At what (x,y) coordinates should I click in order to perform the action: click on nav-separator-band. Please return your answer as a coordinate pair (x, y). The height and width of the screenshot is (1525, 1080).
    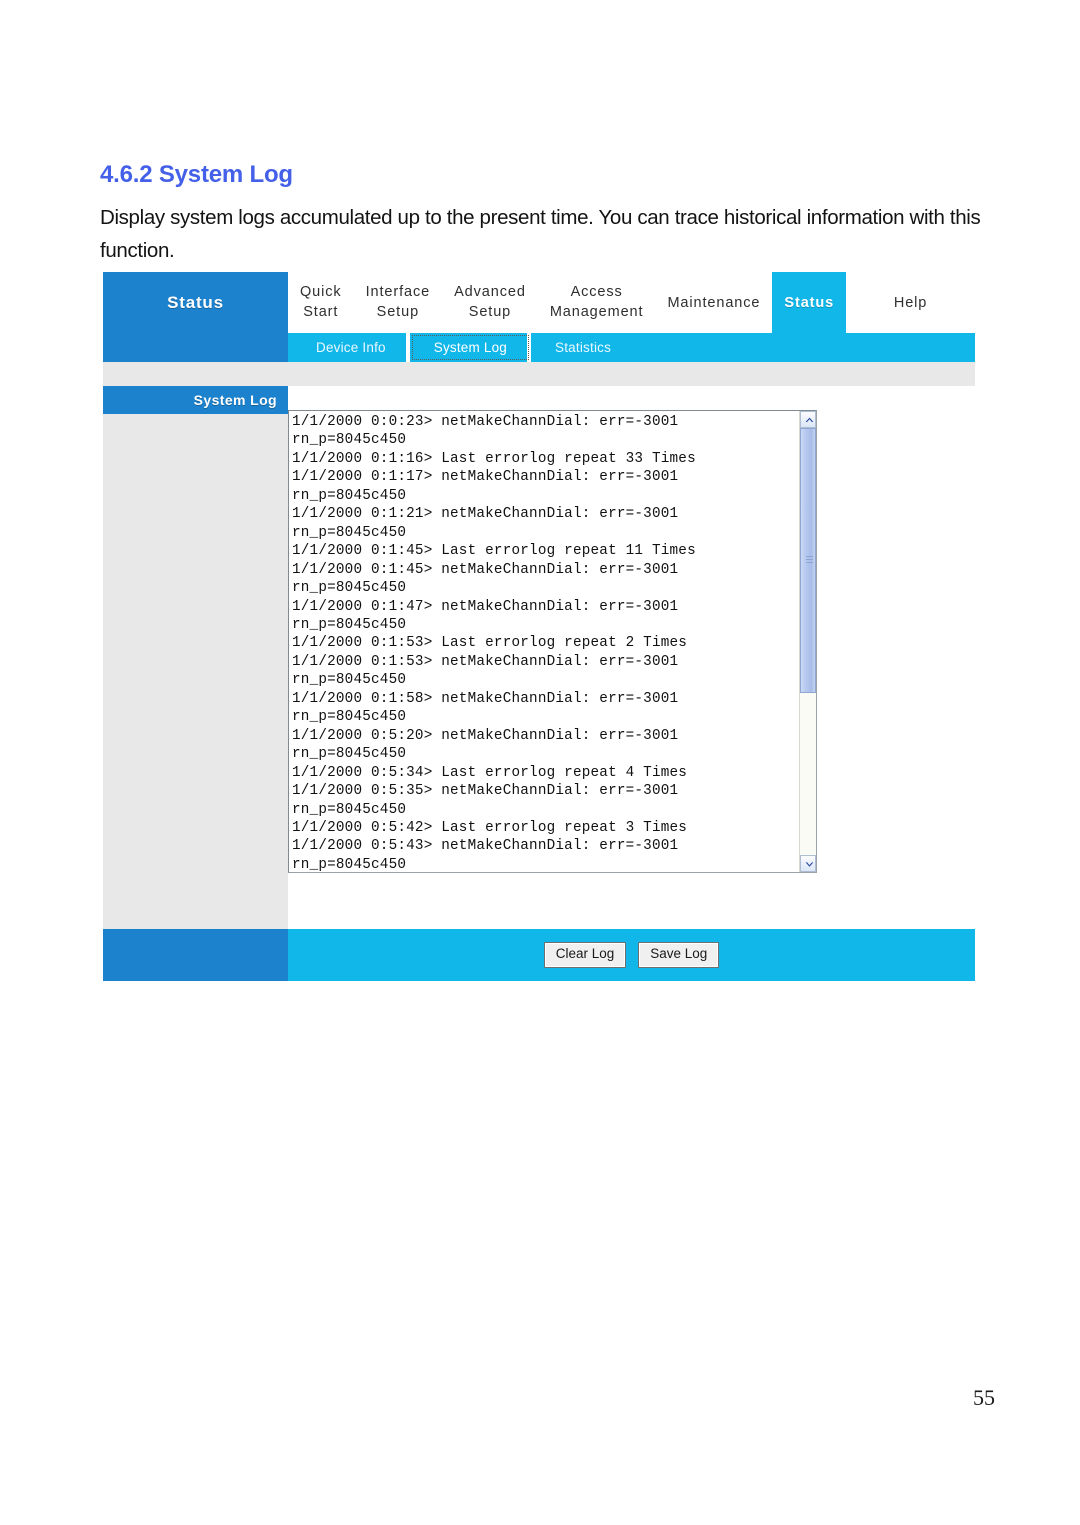
    Looking at the image, I should click on (539, 374).